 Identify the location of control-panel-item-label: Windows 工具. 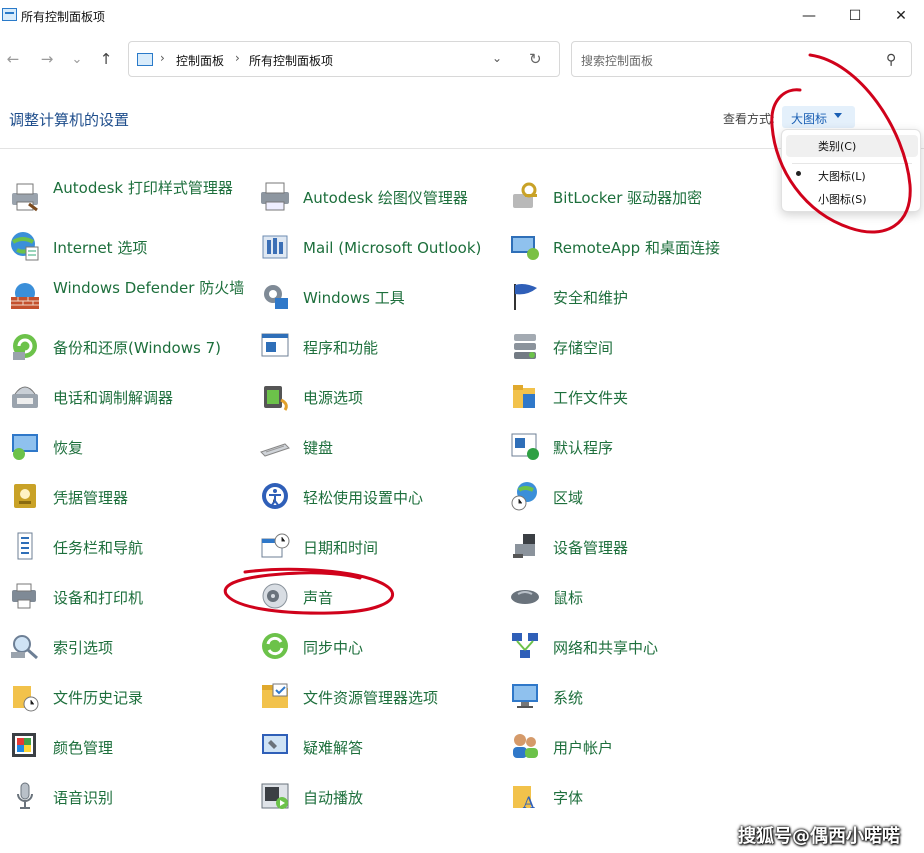
(354, 298).